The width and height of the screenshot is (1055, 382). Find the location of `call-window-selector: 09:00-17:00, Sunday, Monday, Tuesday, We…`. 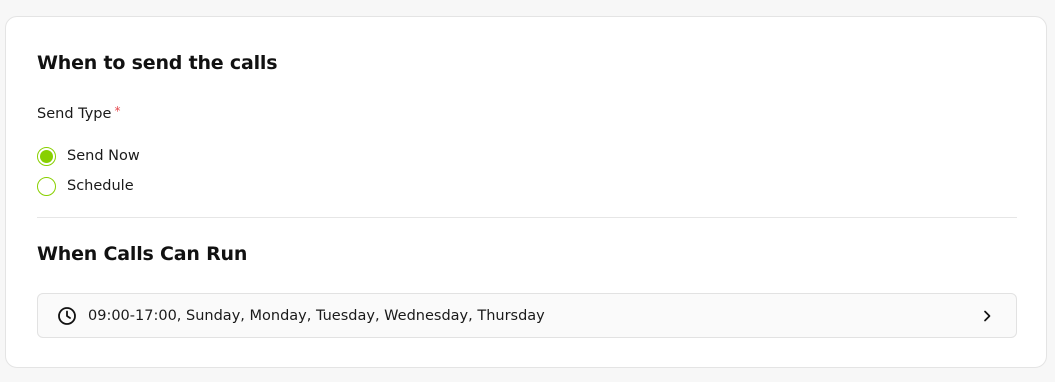

call-window-selector: 09:00-17:00, Sunday, Monday, Tuesday, We… is located at coordinates (527, 315).